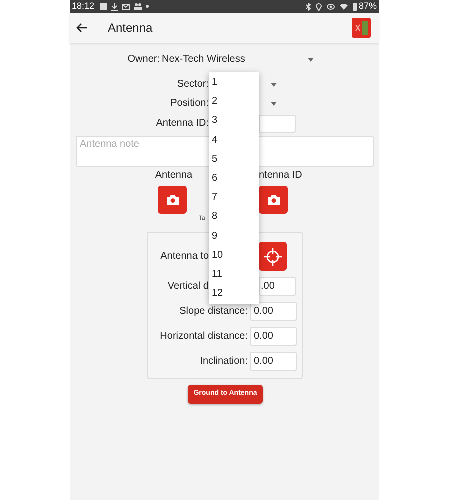  Describe the element at coordinates (174, 176) in the screenshot. I see `photo-label: Antenna` at that location.